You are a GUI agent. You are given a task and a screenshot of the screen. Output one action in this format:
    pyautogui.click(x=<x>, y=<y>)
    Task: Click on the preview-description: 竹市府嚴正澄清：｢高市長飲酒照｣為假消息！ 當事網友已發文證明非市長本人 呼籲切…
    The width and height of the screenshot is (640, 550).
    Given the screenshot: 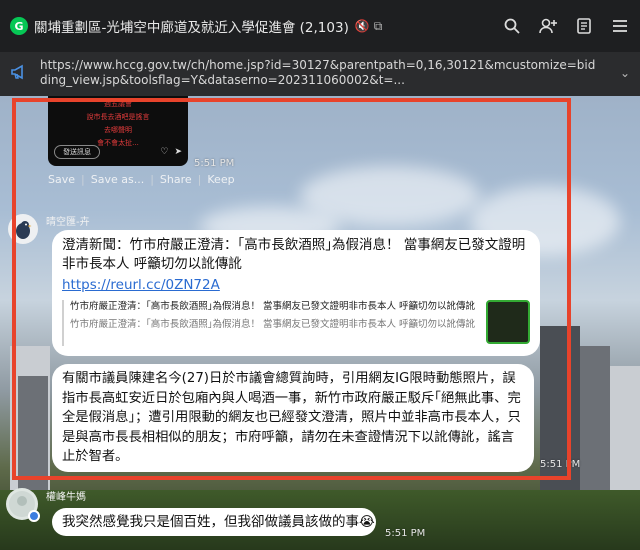 What is the action you would take?
    pyautogui.click(x=272, y=324)
    